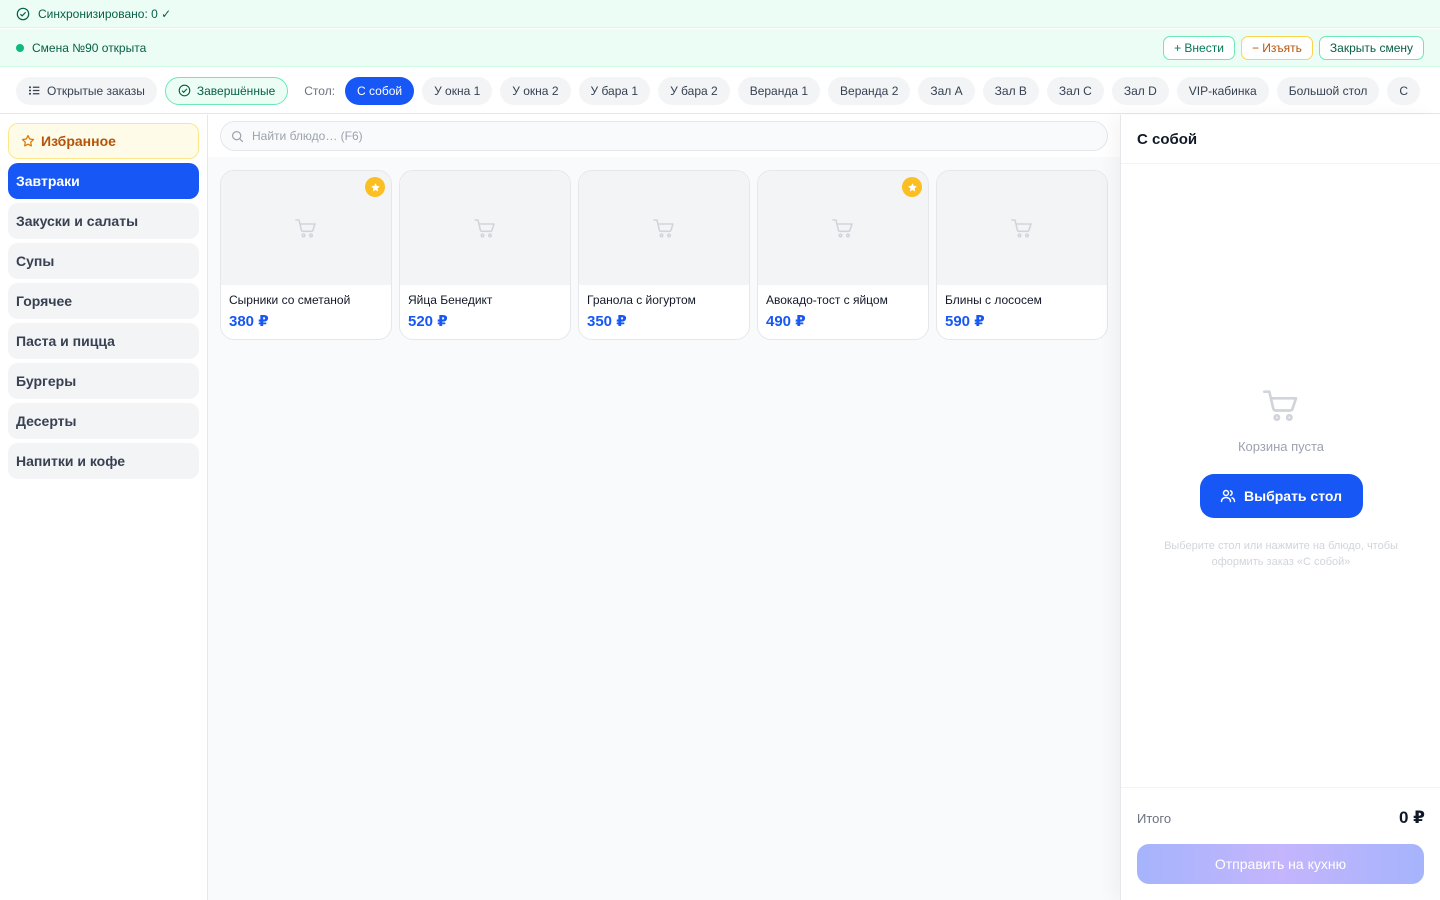  What do you see at coordinates (1140, 90) in the screenshot?
I see `table-pill: Зал D` at bounding box center [1140, 90].